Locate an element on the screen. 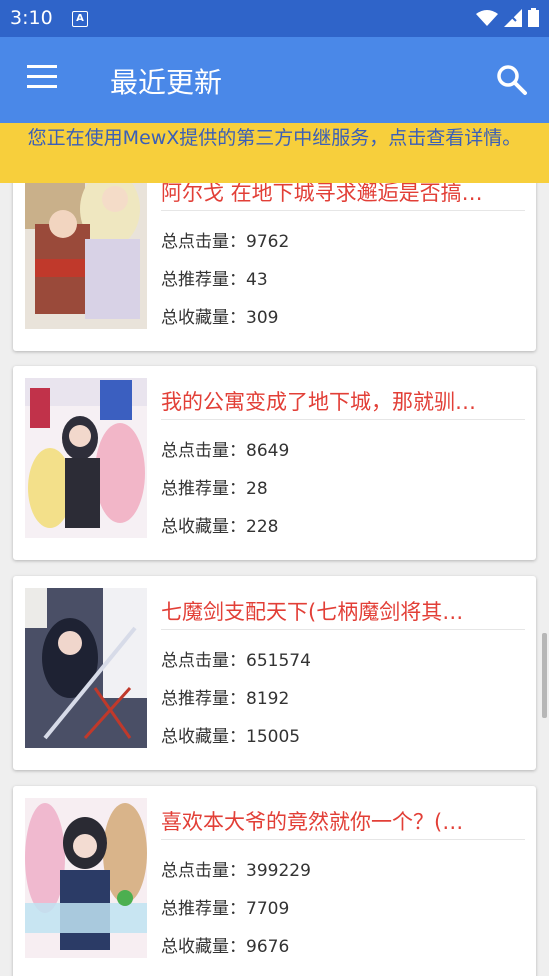  stat-favorites-value: 228 is located at coordinates (262, 527).